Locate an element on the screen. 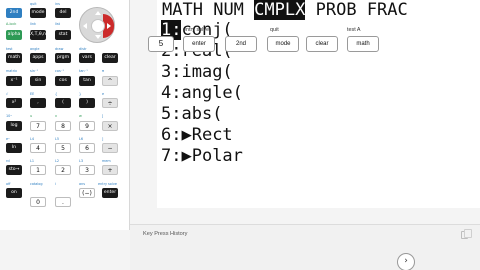  key-secondary-label: v is located at coordinates (56, 116).